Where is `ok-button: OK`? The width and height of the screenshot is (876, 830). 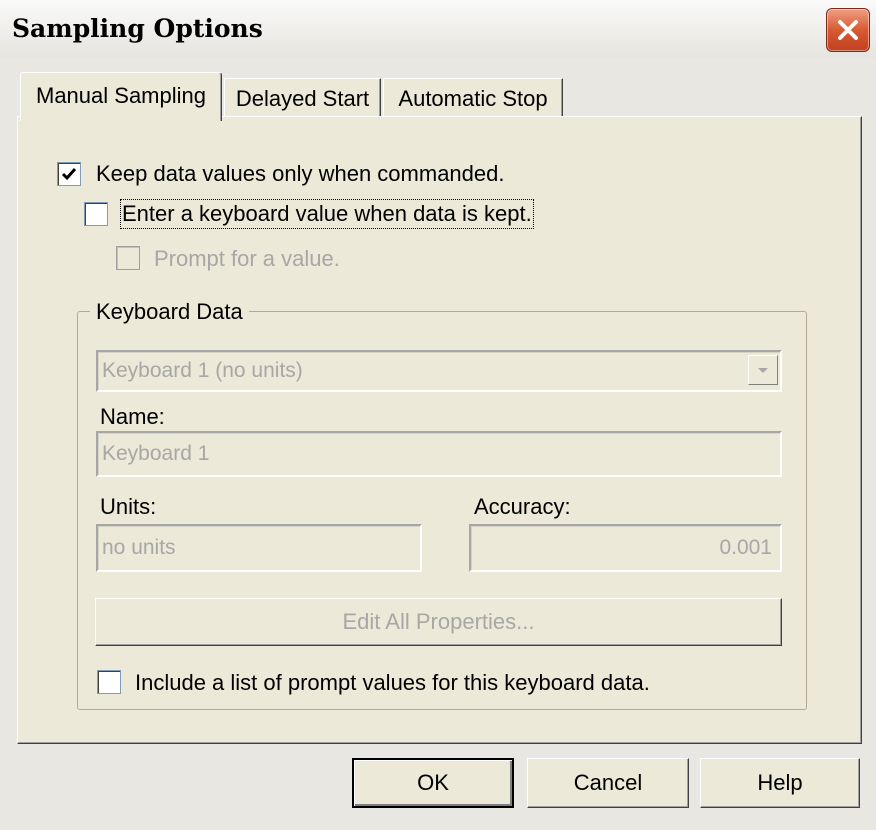 ok-button: OK is located at coordinates (433, 783).